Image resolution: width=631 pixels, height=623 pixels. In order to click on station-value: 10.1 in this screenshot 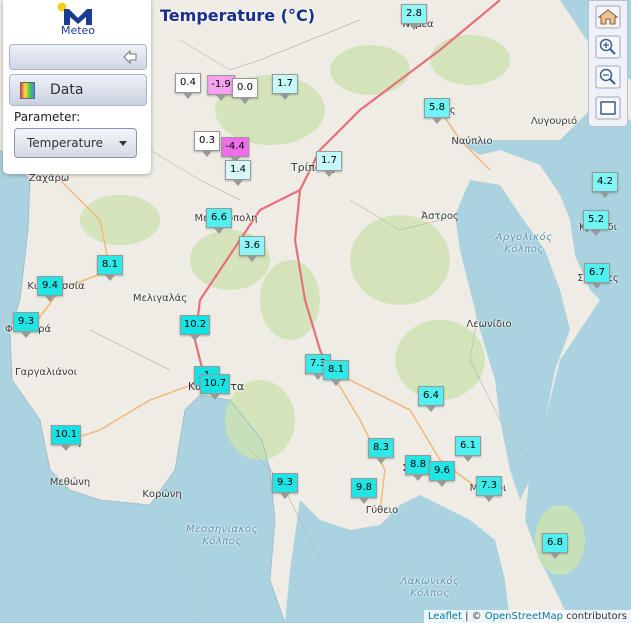, I will do `click(66, 435)`.